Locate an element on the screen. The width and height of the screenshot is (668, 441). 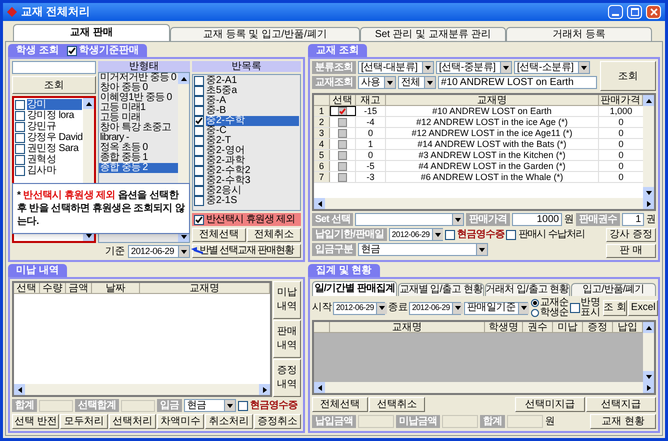
search-button: 조회 is located at coordinates (628, 76).